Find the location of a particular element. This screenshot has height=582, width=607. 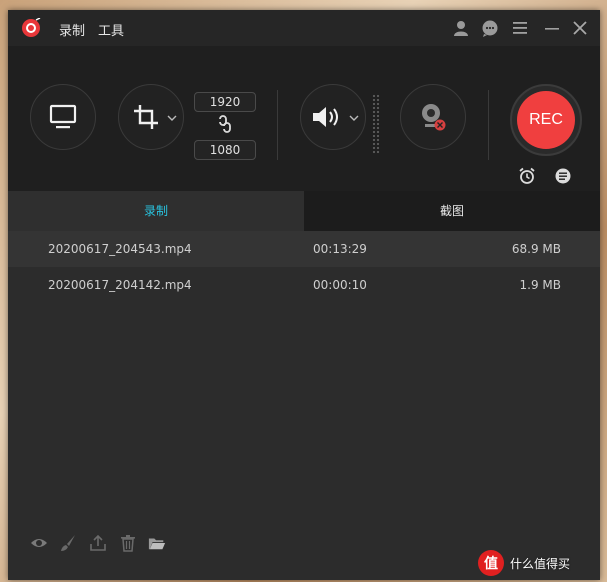

app-logo-icon is located at coordinates (31, 27).